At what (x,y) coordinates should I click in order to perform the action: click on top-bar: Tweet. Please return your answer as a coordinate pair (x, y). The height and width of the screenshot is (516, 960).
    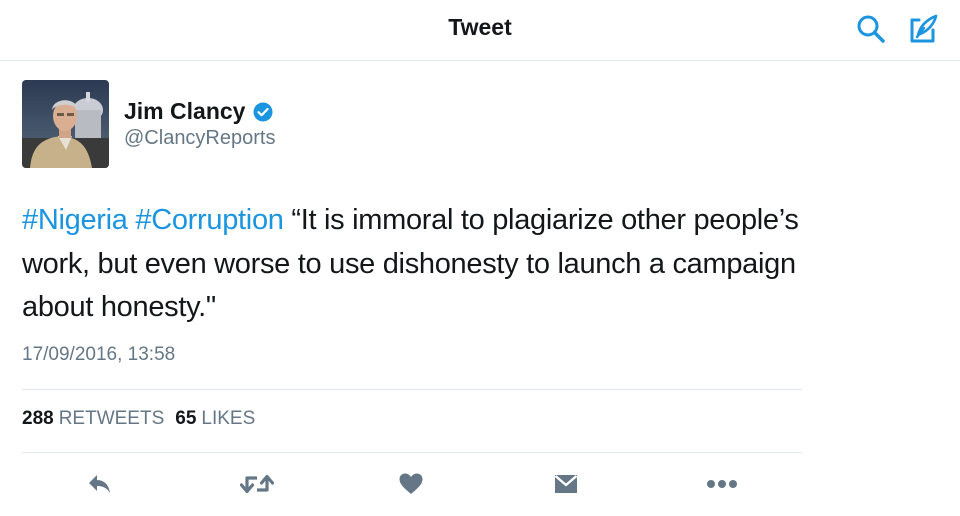
    Looking at the image, I should click on (480, 30).